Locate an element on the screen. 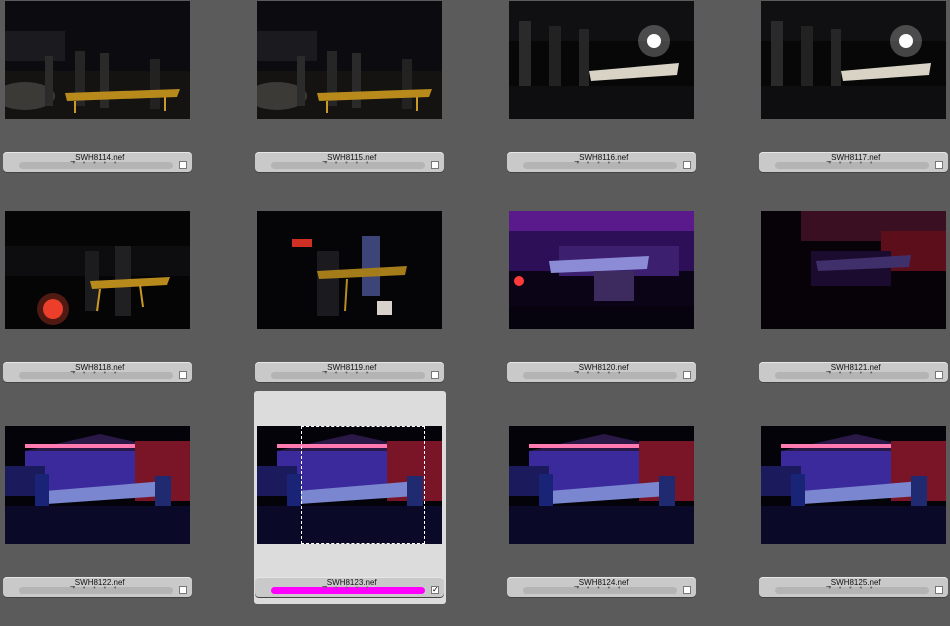 The image size is (950, 626). thumbnail-cell: _SWH8121.nef • • • • • is located at coordinates (853, 311).